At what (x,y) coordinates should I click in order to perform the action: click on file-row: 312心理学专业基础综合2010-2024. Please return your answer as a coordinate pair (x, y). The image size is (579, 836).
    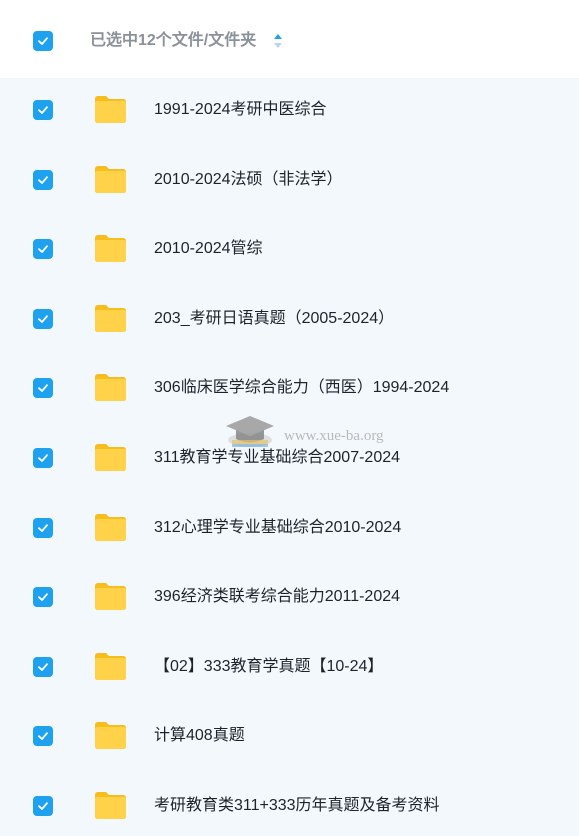
    Looking at the image, I should click on (289, 528).